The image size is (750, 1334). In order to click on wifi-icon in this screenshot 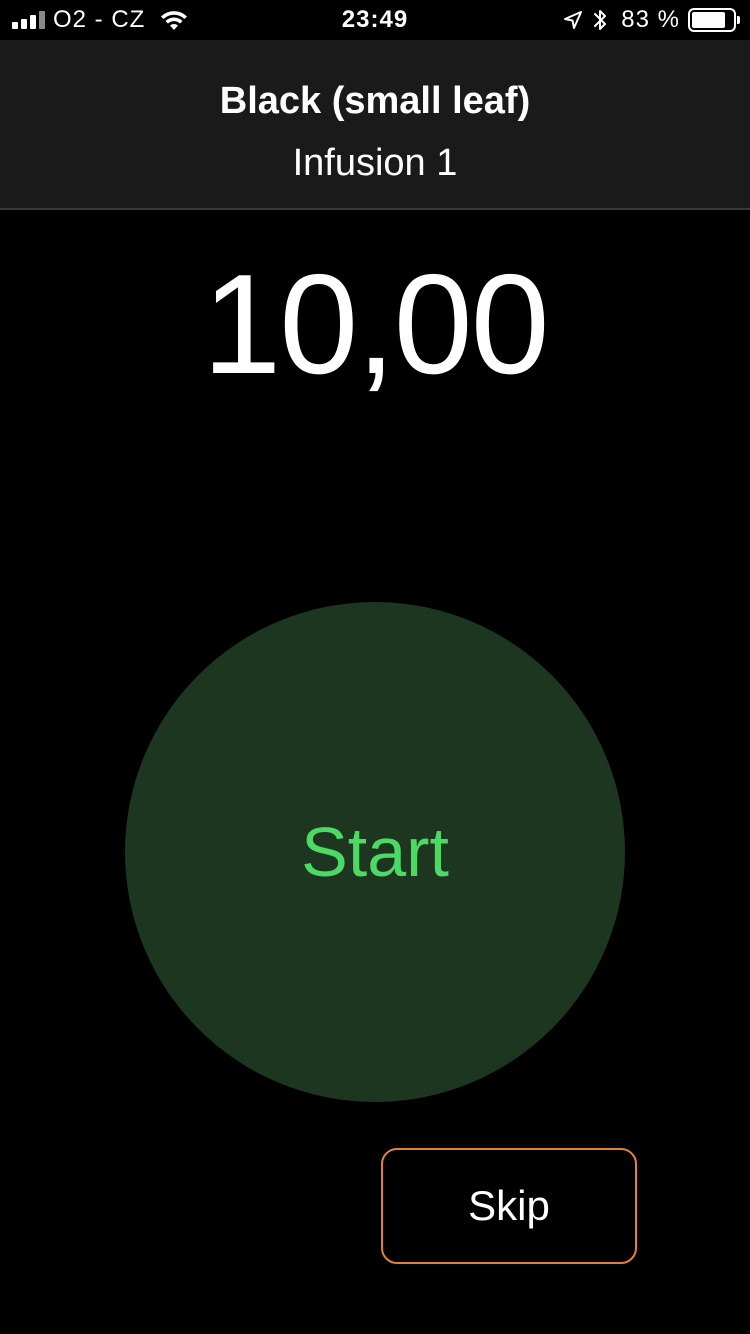, I will do `click(174, 20)`.